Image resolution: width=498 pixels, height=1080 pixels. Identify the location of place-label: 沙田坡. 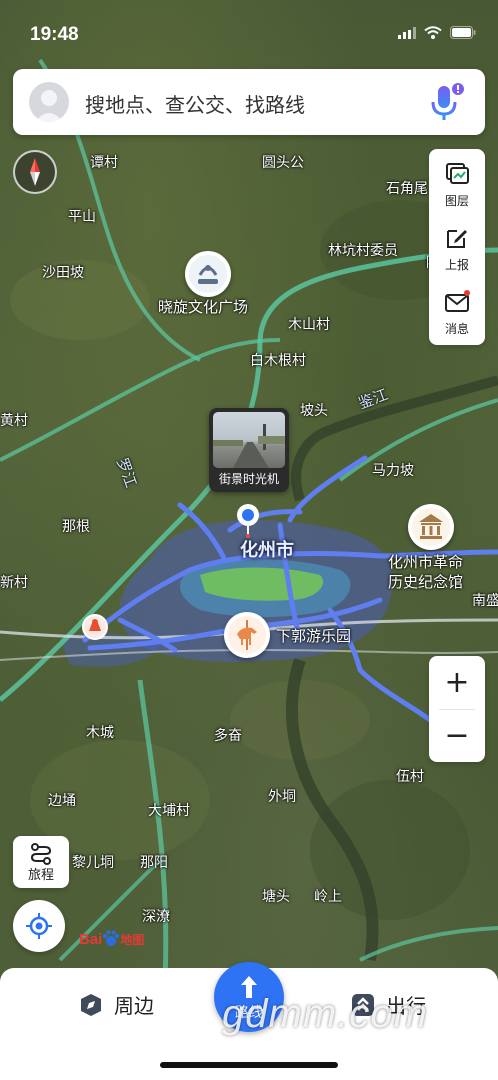
(63, 273).